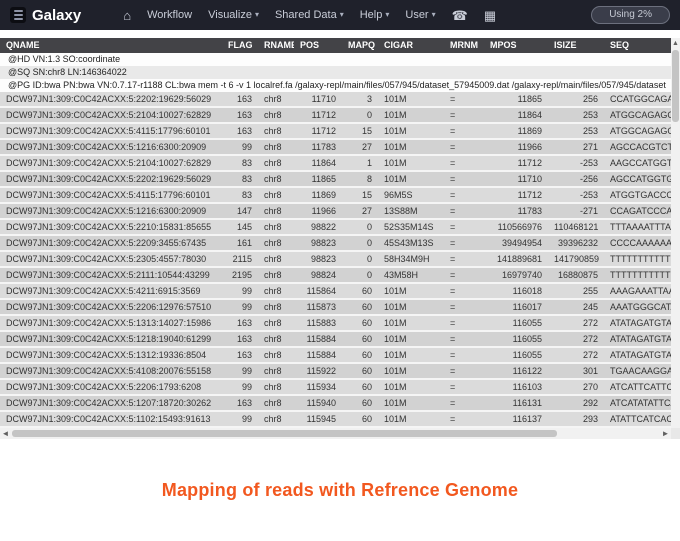  Describe the element at coordinates (284, 433) in the screenshot. I see `horizontal-scroll-thumb` at that location.